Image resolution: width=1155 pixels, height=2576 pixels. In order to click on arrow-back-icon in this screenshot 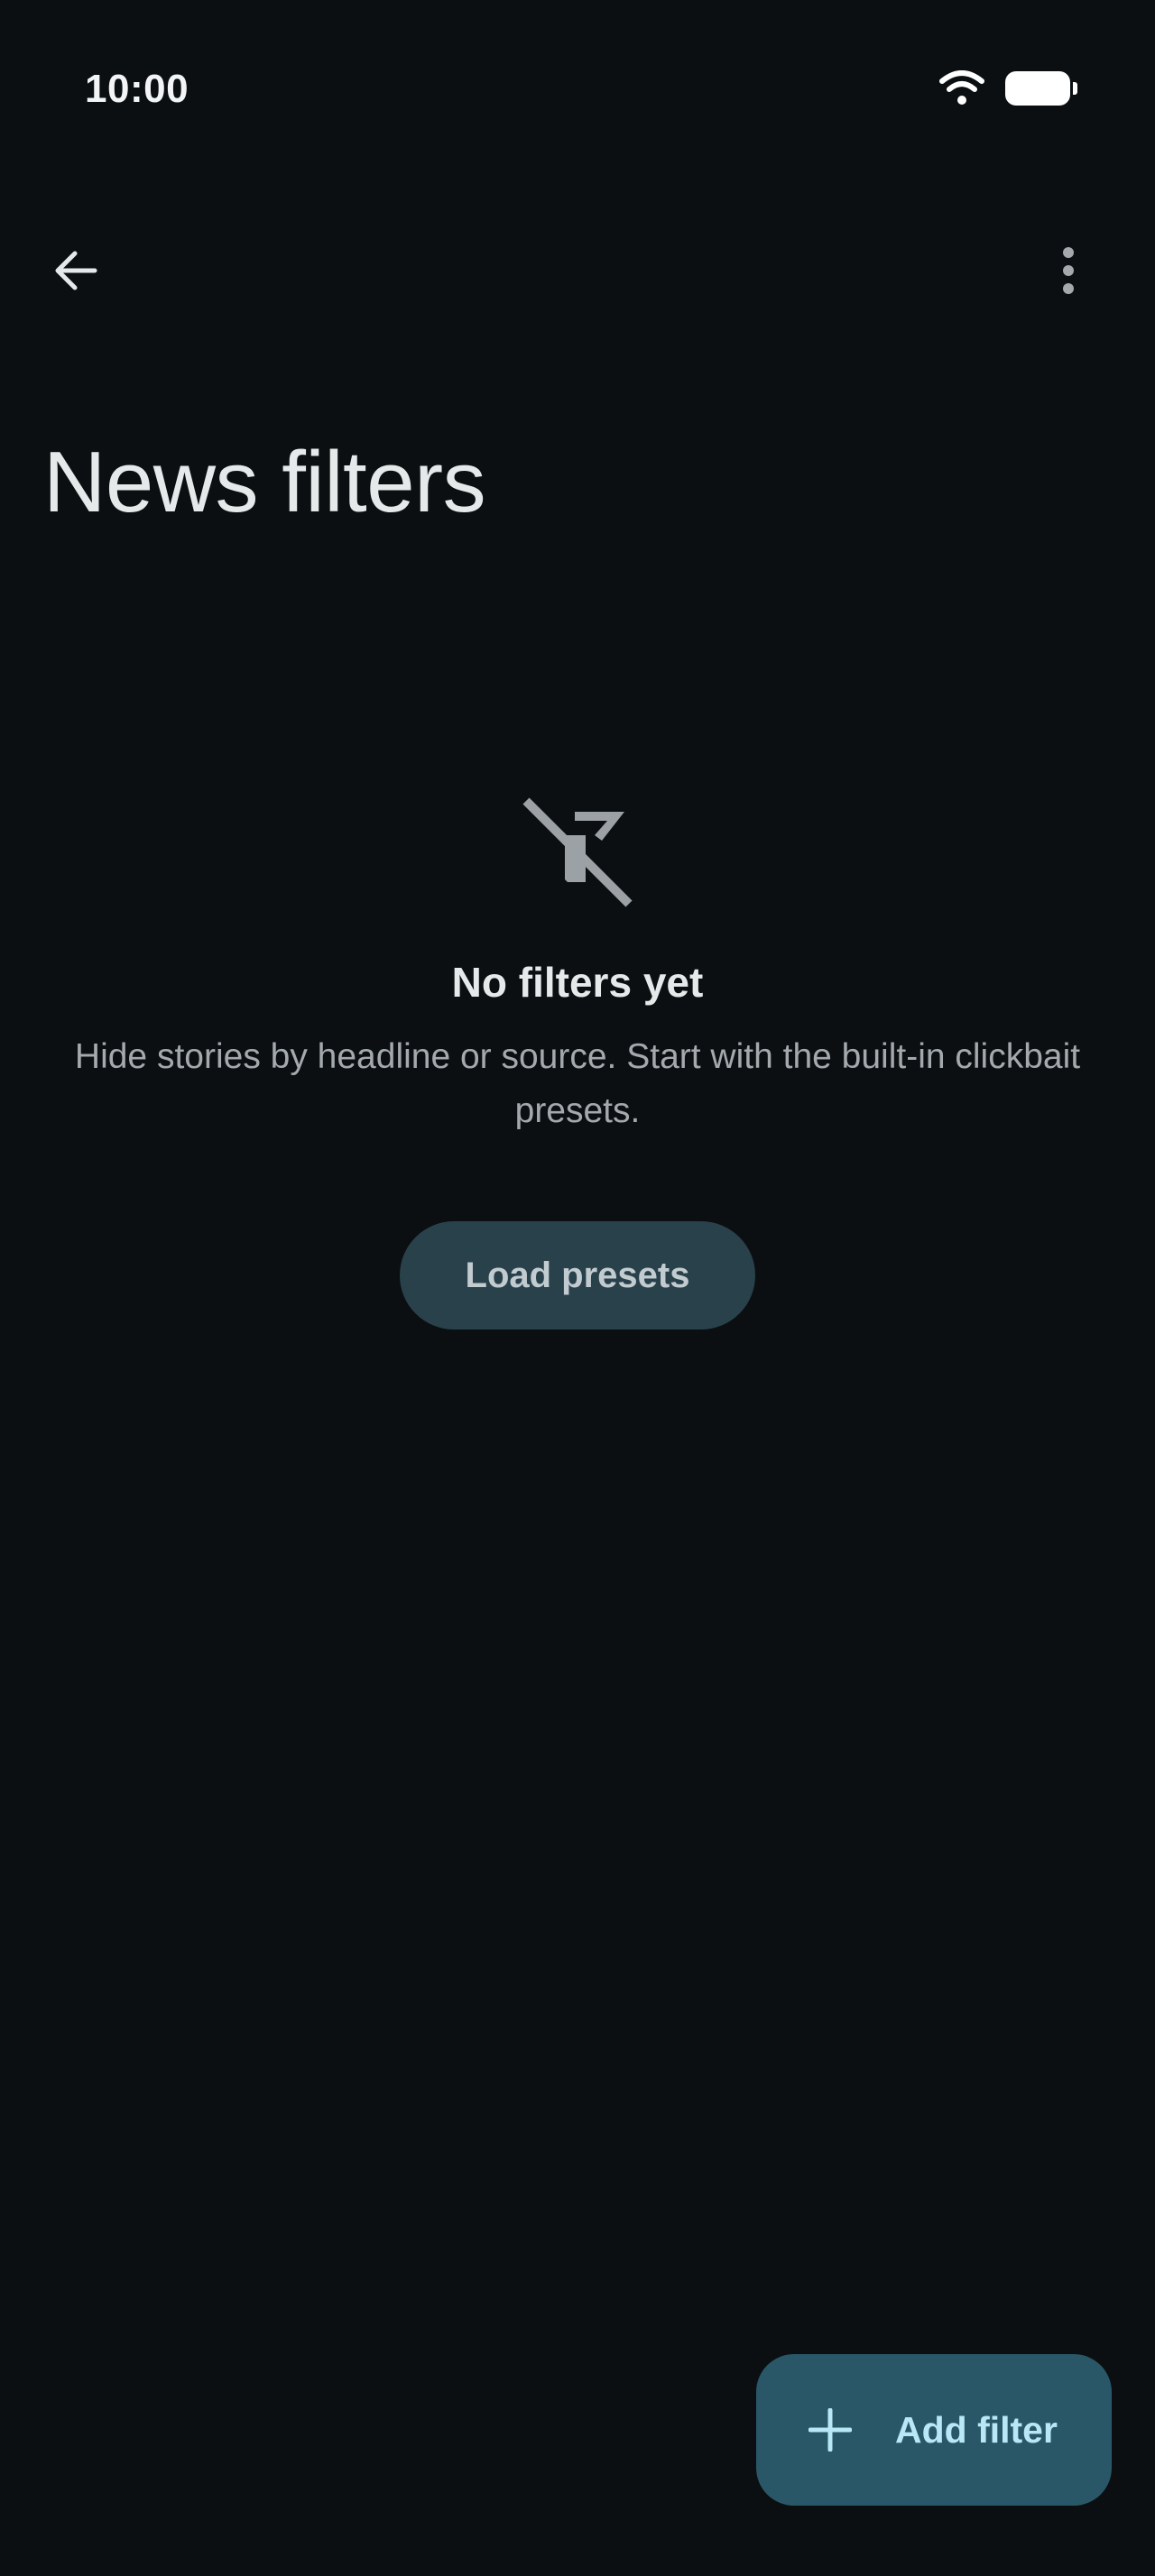, I will do `click(76, 270)`.